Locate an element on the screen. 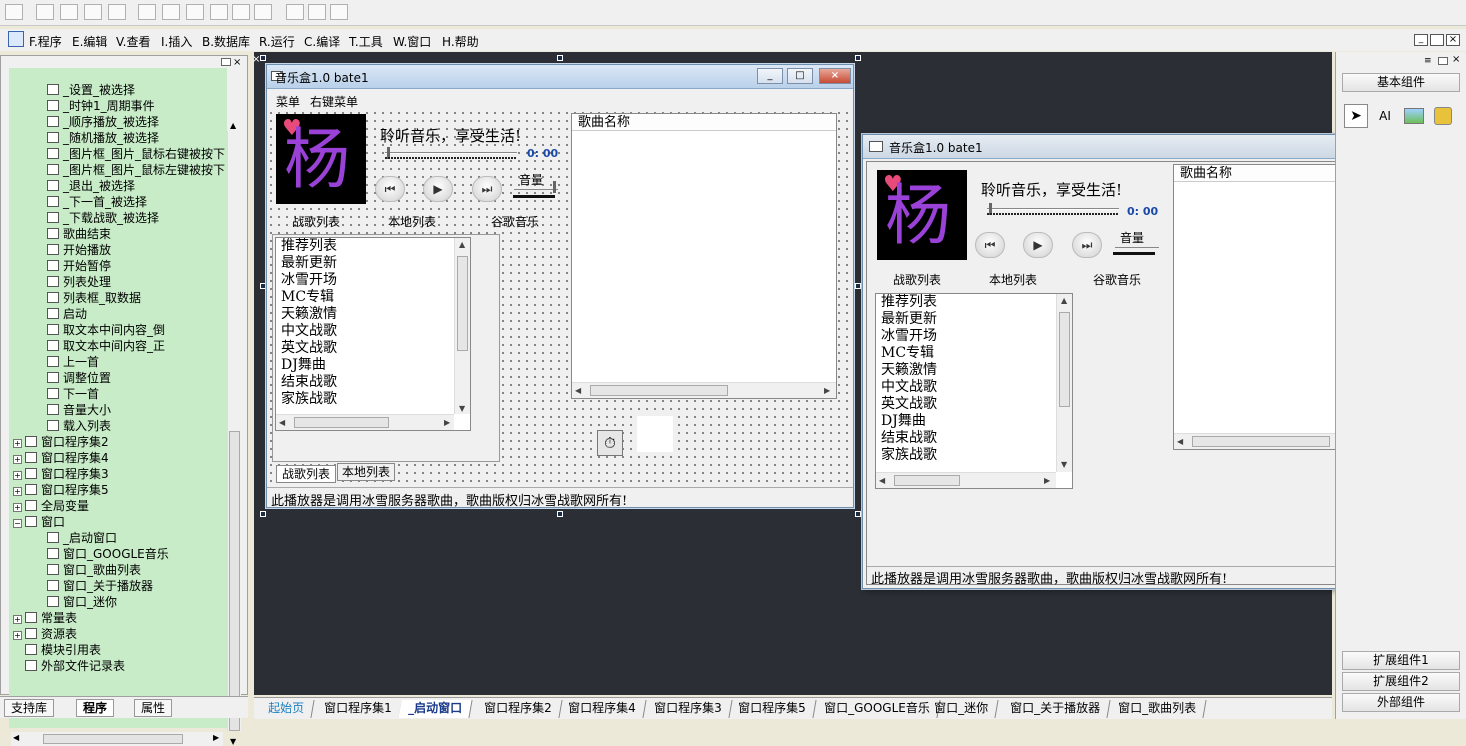 Image resolution: width=1466 pixels, height=746 pixels. list-item: 结束战歌 is located at coordinates (373, 382).